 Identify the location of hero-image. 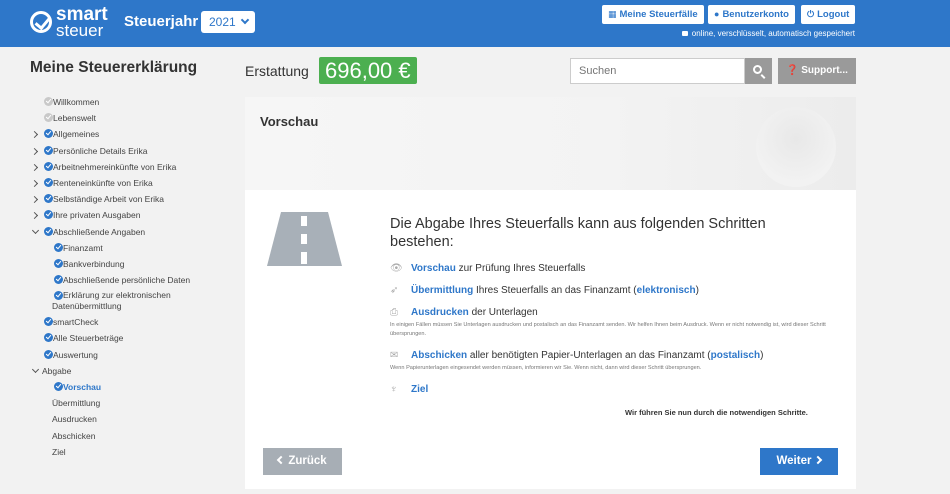
(796, 147).